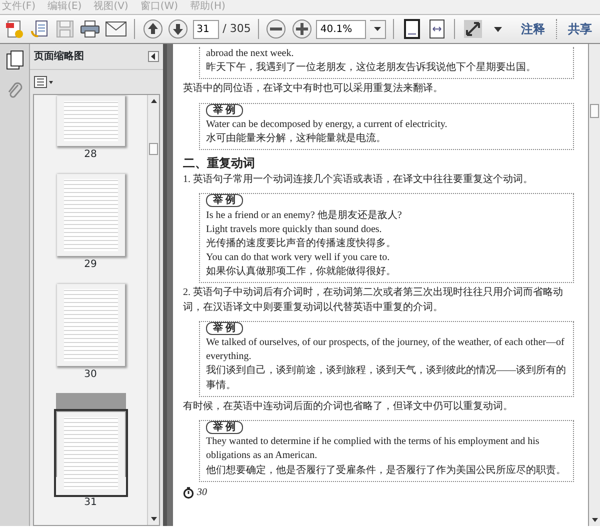 This screenshot has width=600, height=527. I want to click on paragraph: 2. 英语句子中动词后有介词时，在动词第二次或者第三次出现时往往只用介词而省略动词，在汉语译文中则要重复动词以代替英语中重复的介词。, so click(373, 300).